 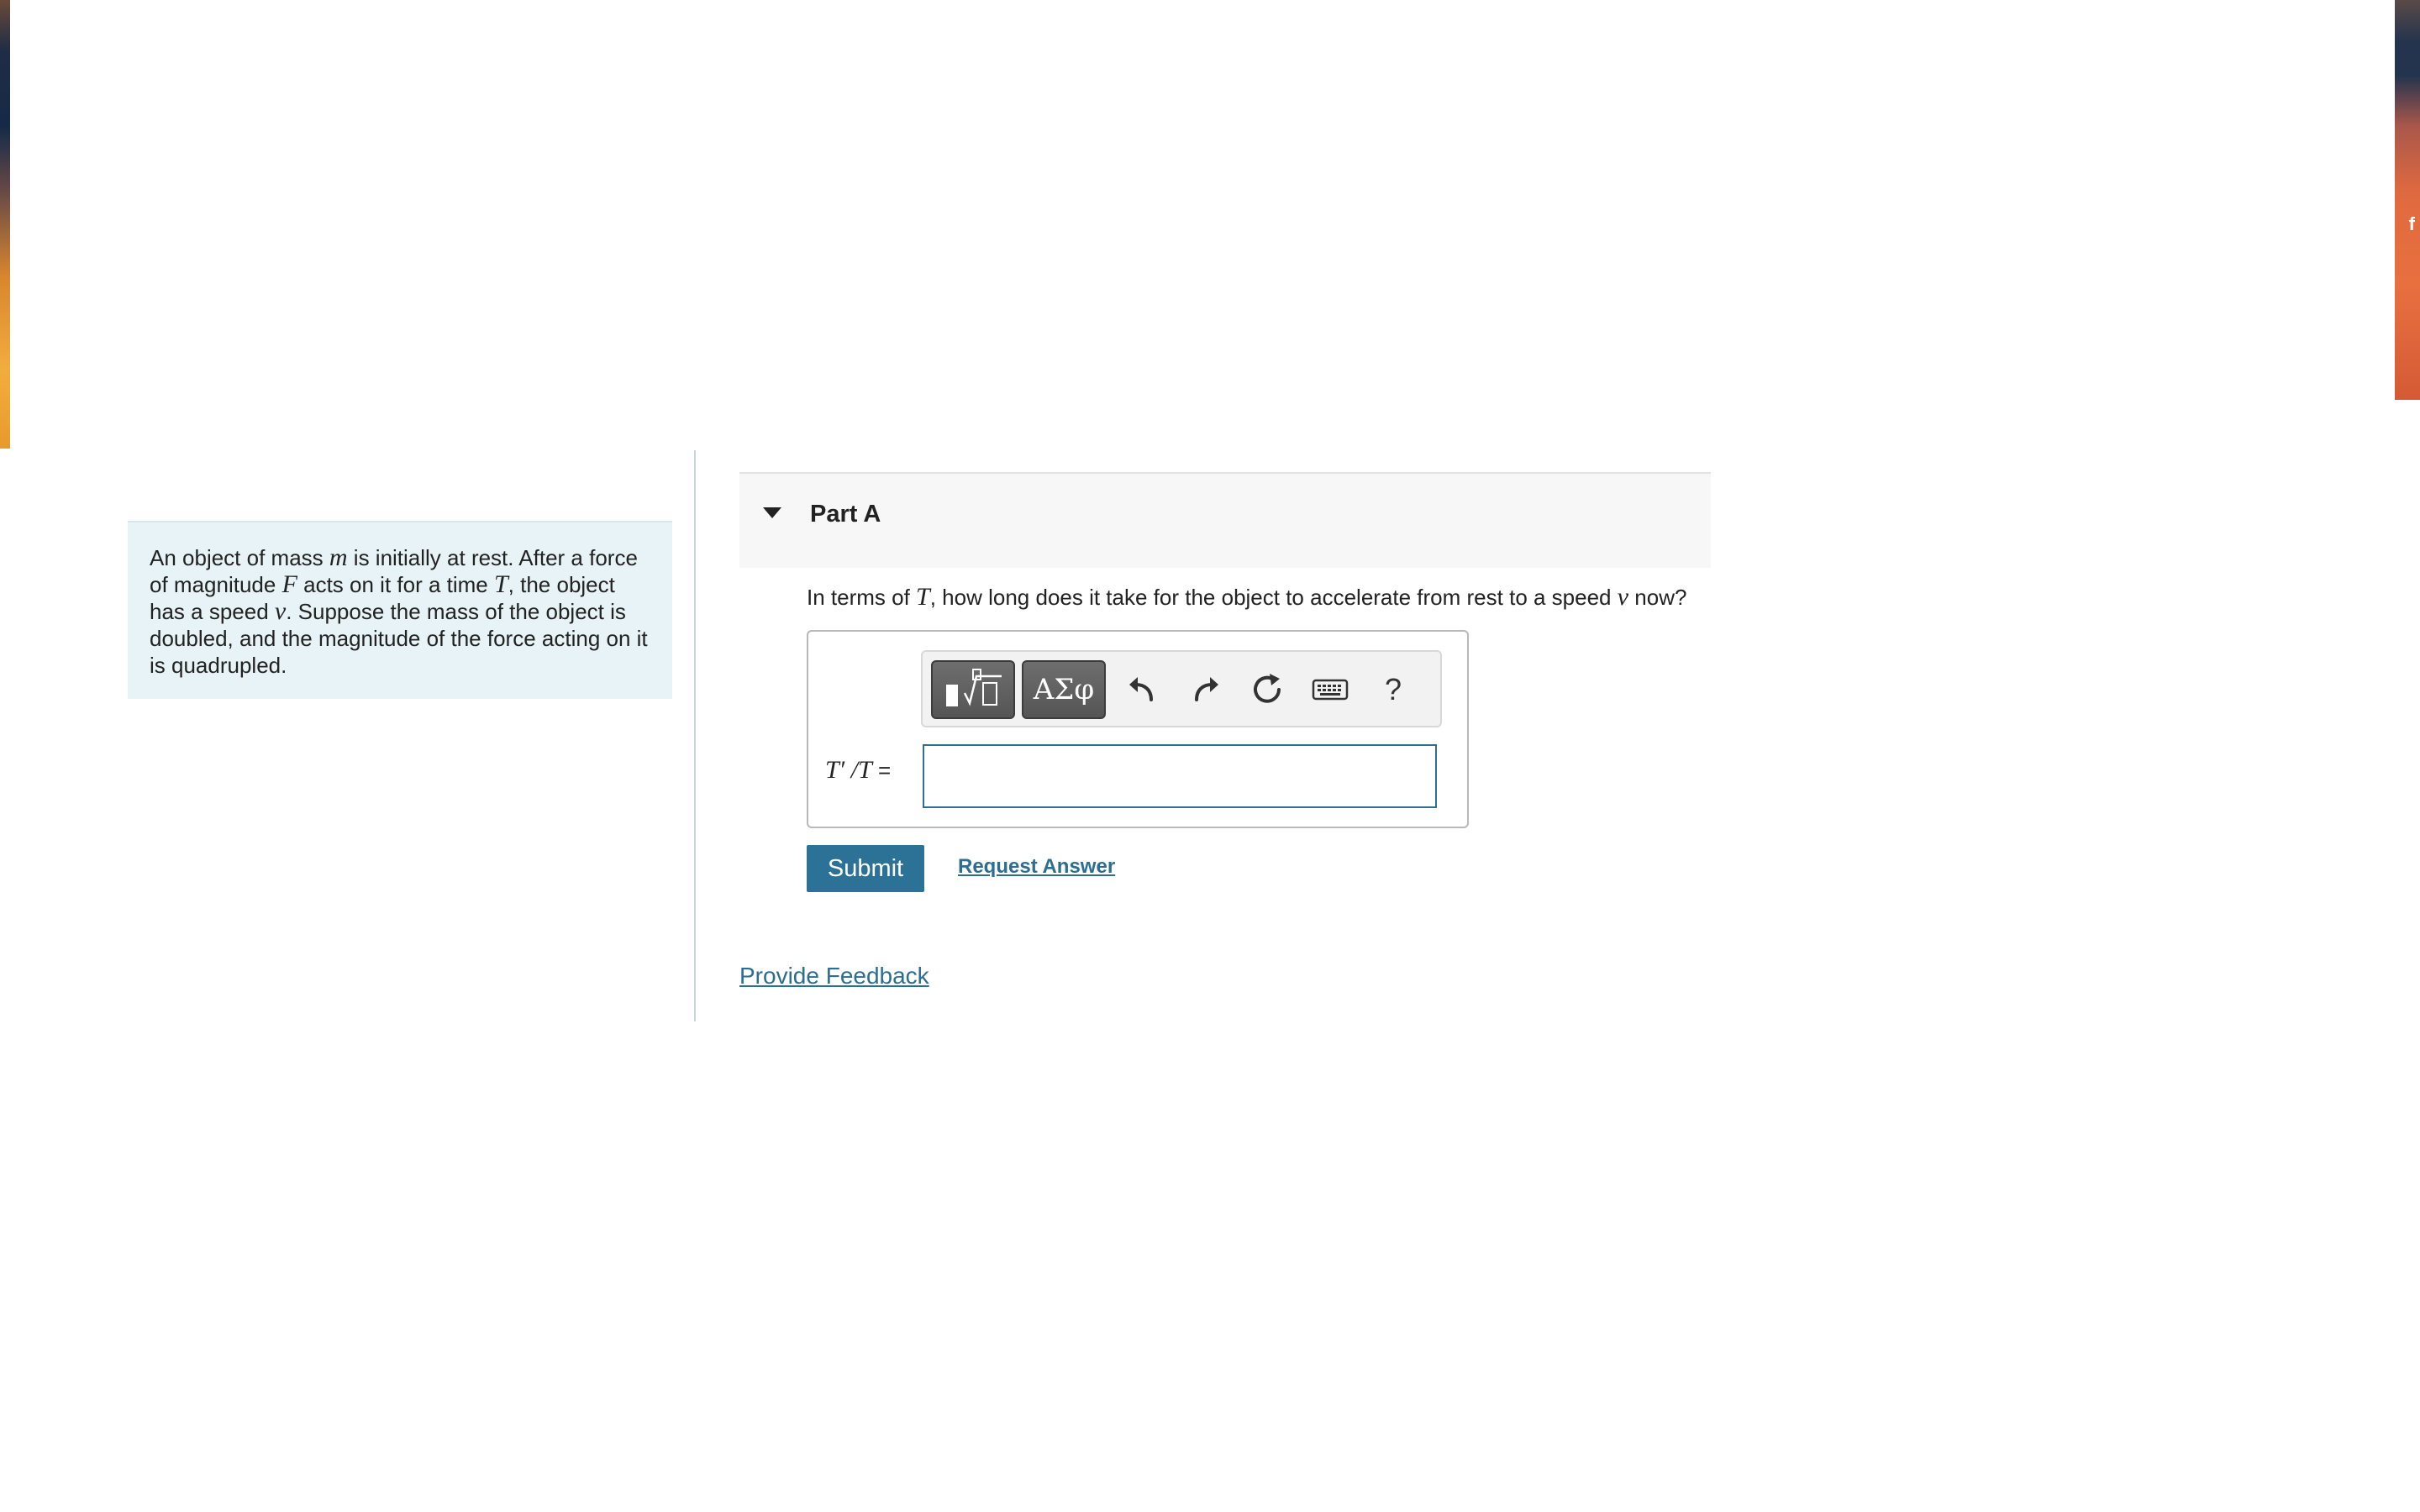 I want to click on context-text: An object of mass, so click(x=240, y=557).